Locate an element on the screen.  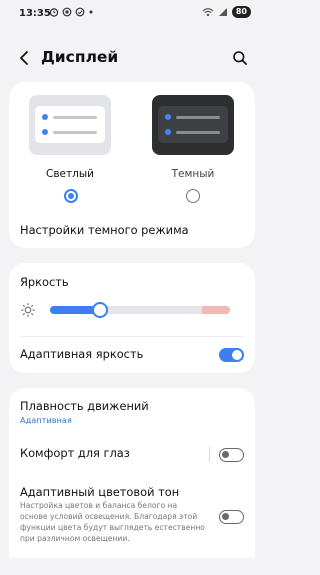
adaptive-brightness-toggle is located at coordinates (231, 355).